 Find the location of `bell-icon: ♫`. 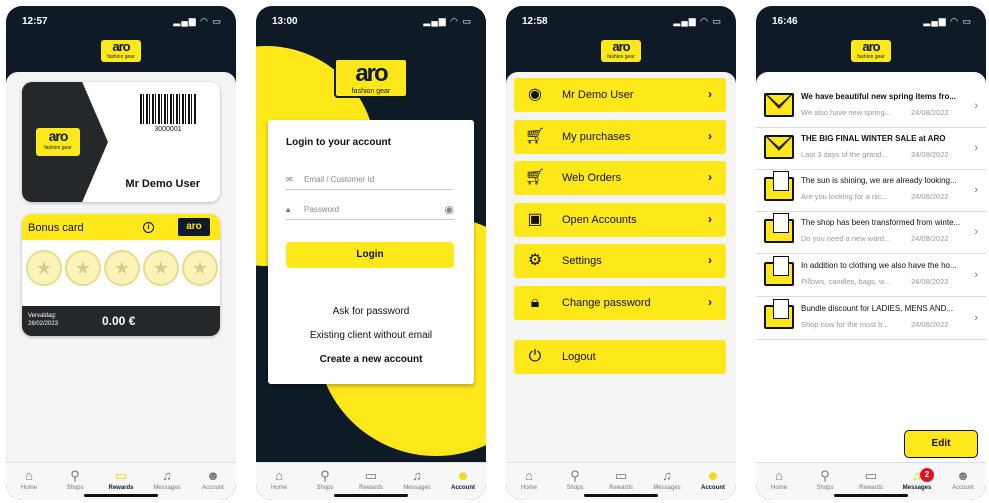

bell-icon: ♫ is located at coordinates (667, 475).